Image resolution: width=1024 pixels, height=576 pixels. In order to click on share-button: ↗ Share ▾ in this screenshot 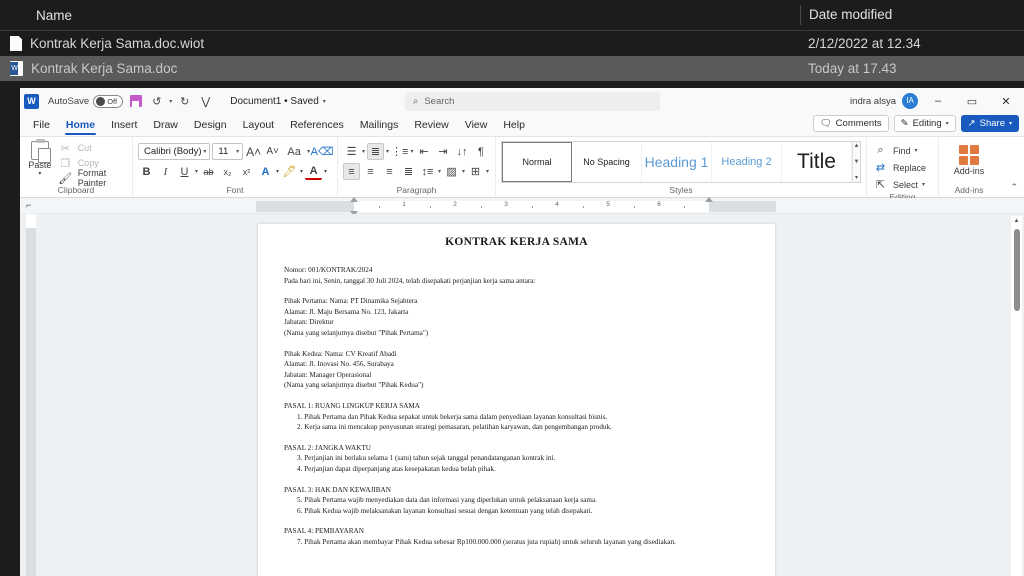, I will do `click(989, 123)`.